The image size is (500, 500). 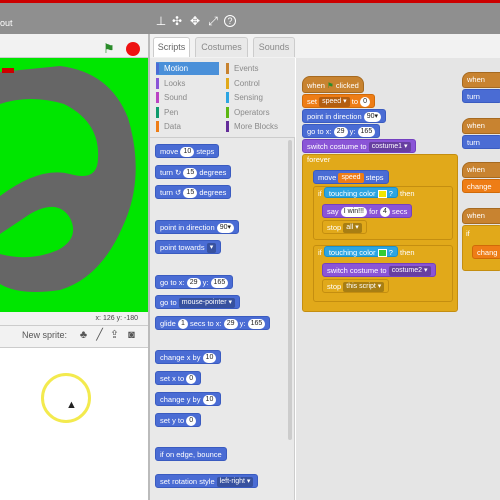 What do you see at coordinates (187, 97) in the screenshot?
I see `category-sound: Sound` at bounding box center [187, 97].